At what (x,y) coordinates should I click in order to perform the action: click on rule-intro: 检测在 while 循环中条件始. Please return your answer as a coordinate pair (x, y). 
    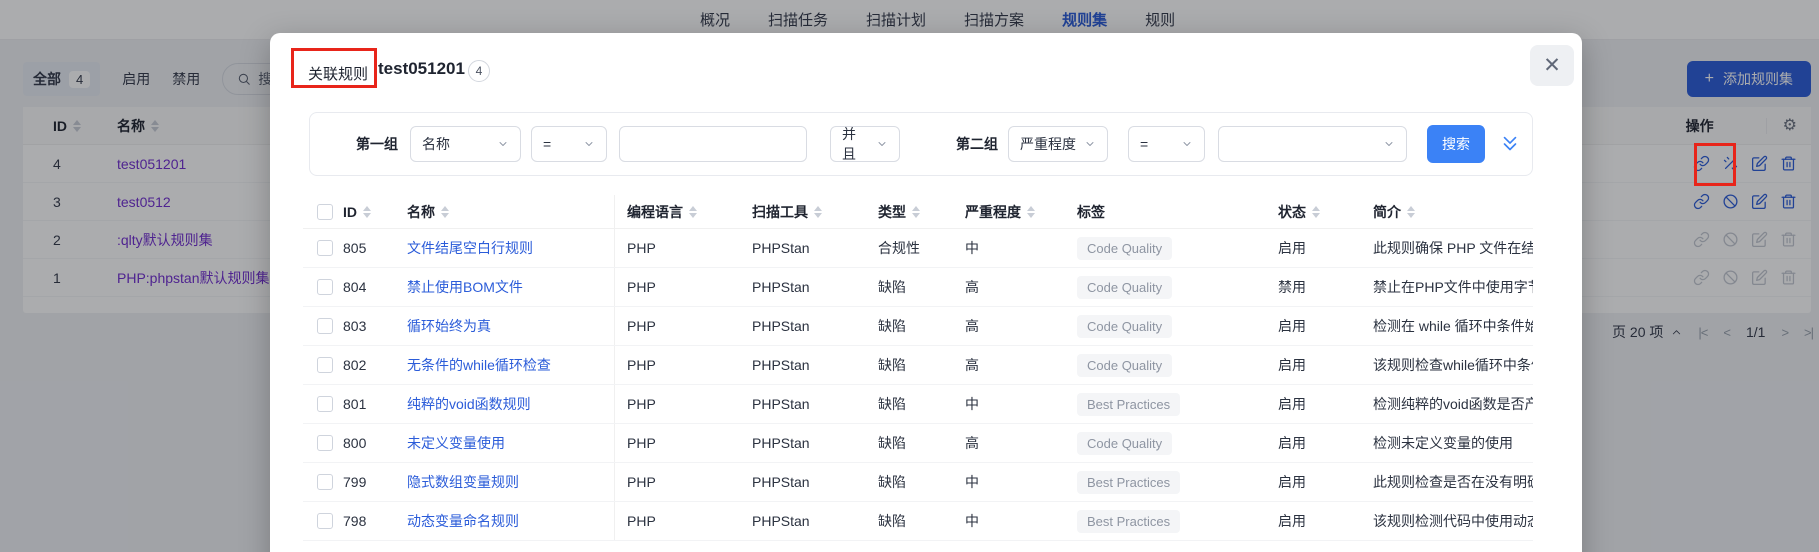
    Looking at the image, I should click on (1453, 326).